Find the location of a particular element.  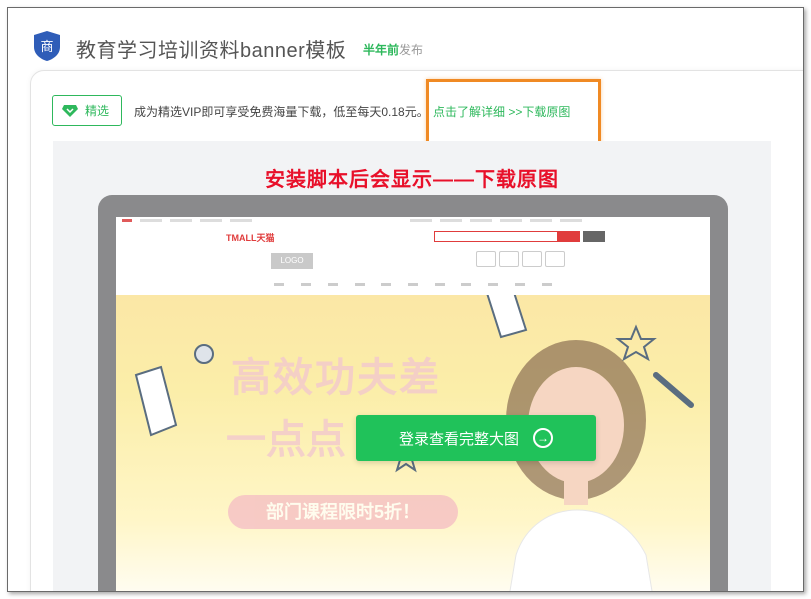

mock-nav is located at coordinates (413, 285).